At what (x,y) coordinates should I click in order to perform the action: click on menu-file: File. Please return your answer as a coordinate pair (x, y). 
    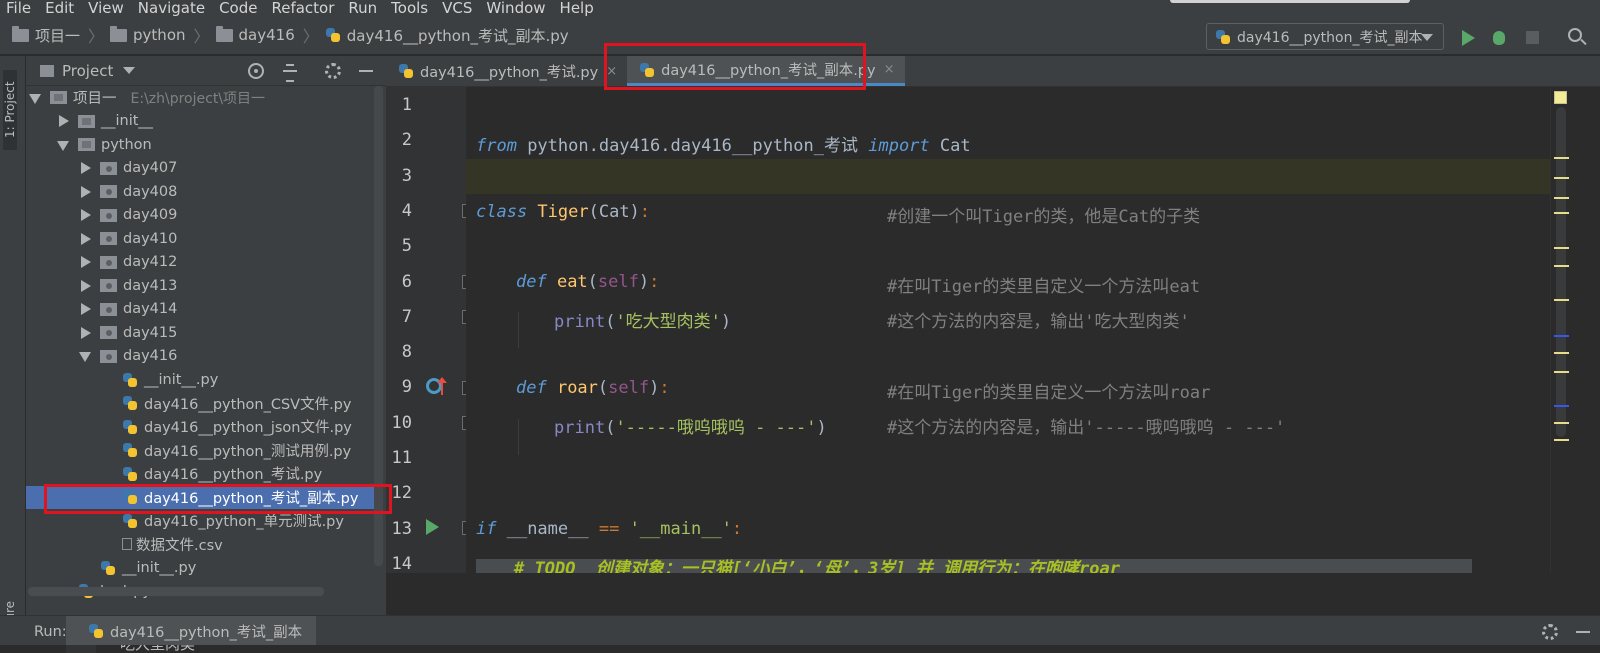
    Looking at the image, I should click on (19, 8).